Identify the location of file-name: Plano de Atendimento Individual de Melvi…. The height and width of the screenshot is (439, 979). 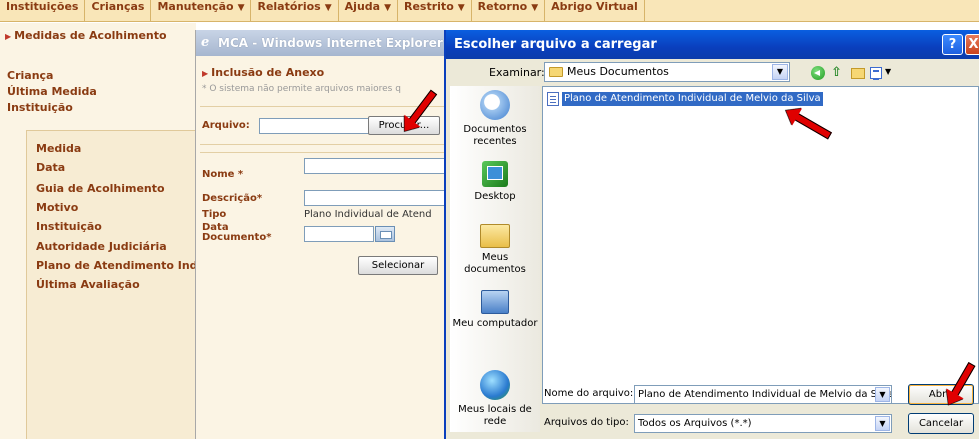
(692, 99).